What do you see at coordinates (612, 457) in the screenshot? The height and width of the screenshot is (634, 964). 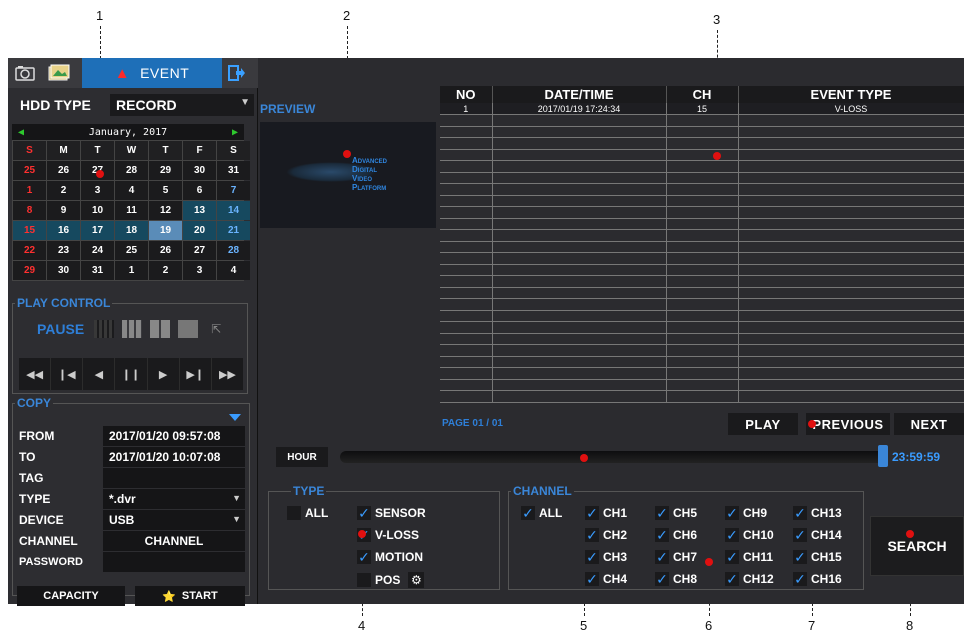 I see `timeline-track` at bounding box center [612, 457].